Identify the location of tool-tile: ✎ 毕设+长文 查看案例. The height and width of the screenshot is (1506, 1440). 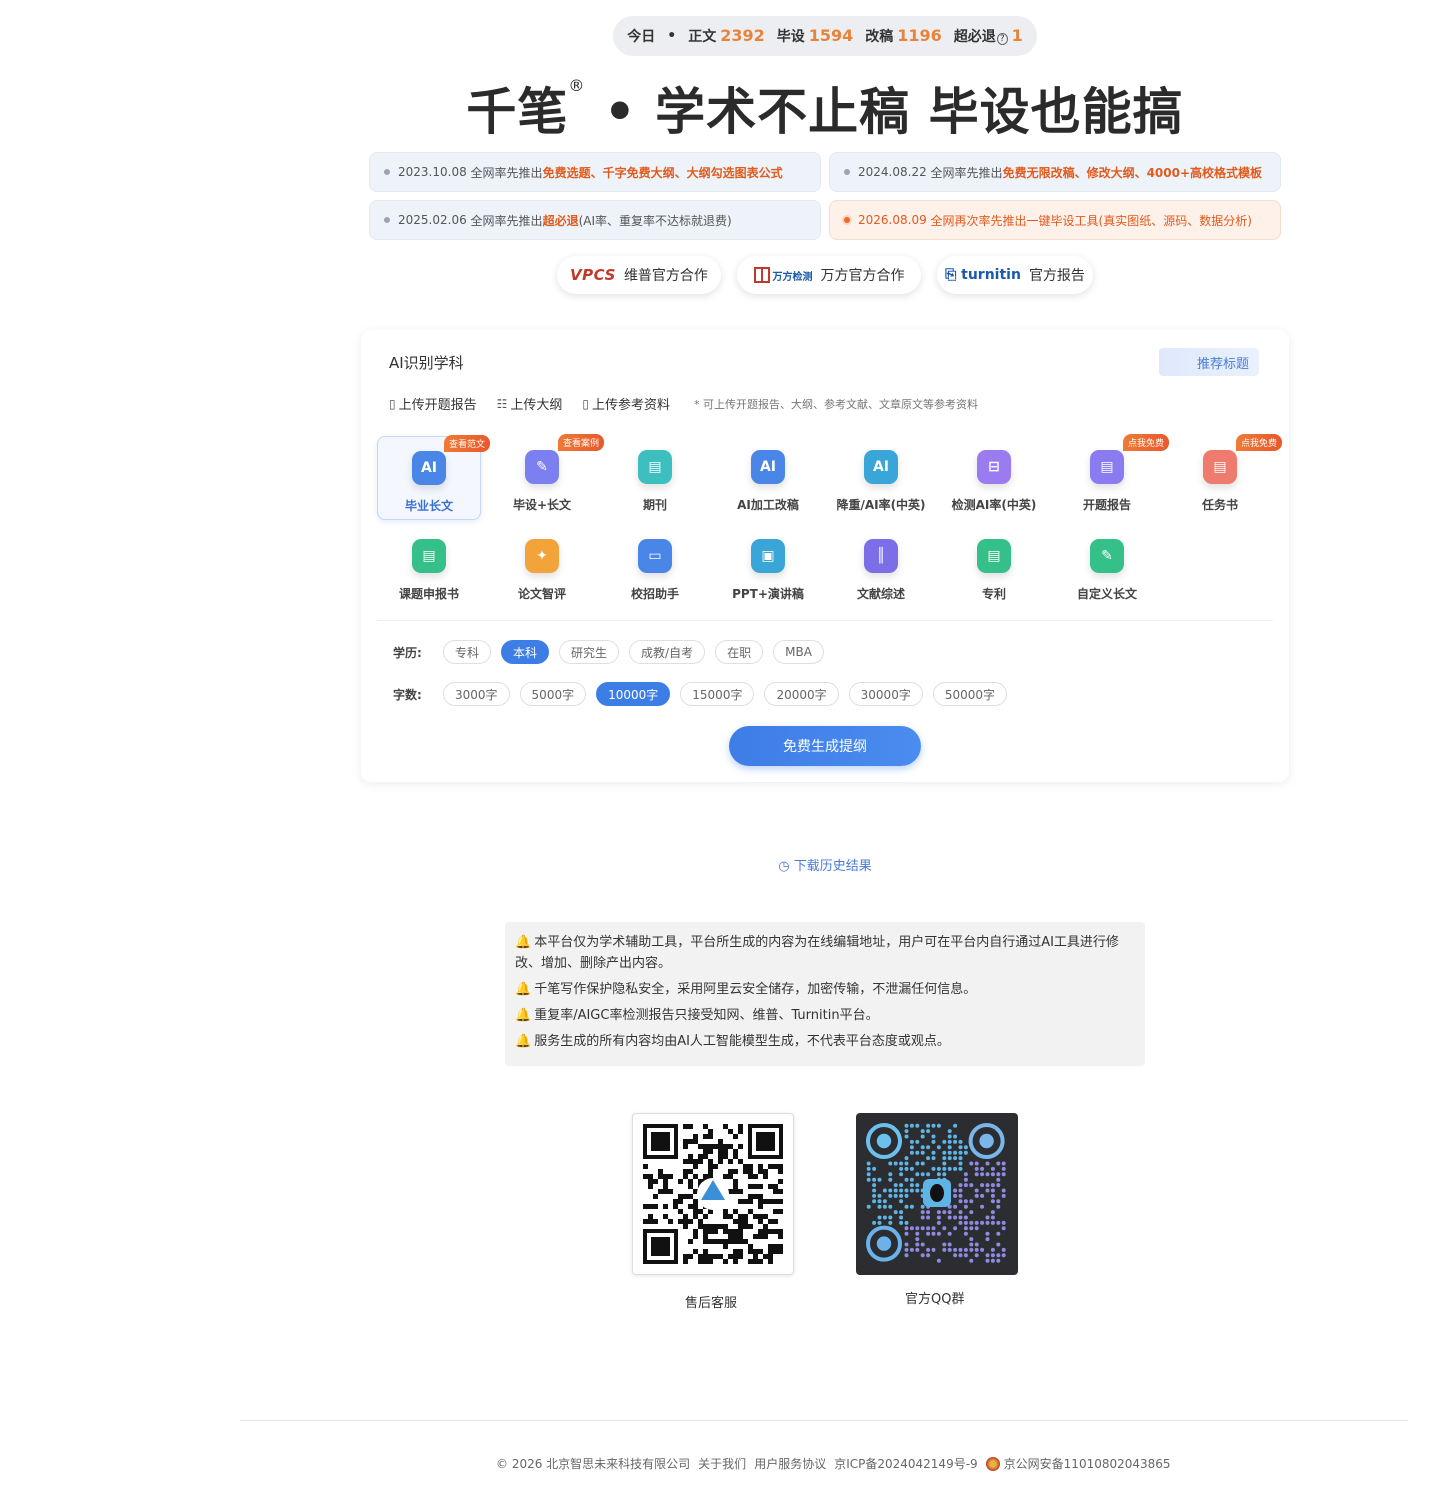
(547, 477).